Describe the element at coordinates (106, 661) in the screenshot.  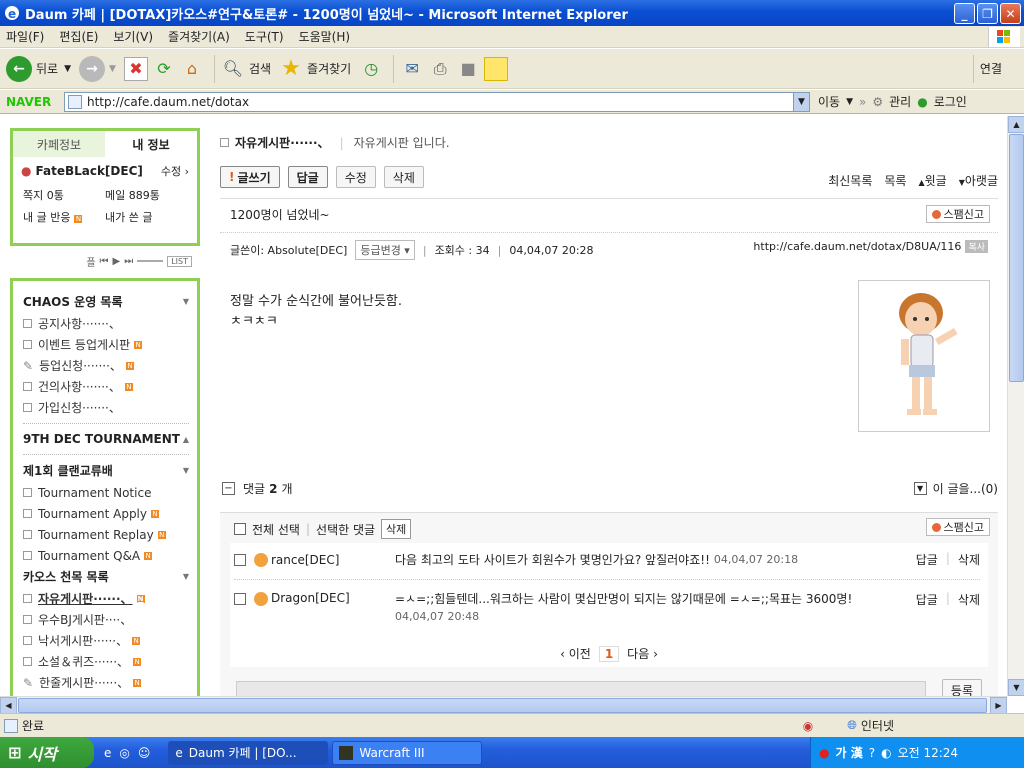
I see `menu-item: 소설＆퀴즈······、 N` at that location.